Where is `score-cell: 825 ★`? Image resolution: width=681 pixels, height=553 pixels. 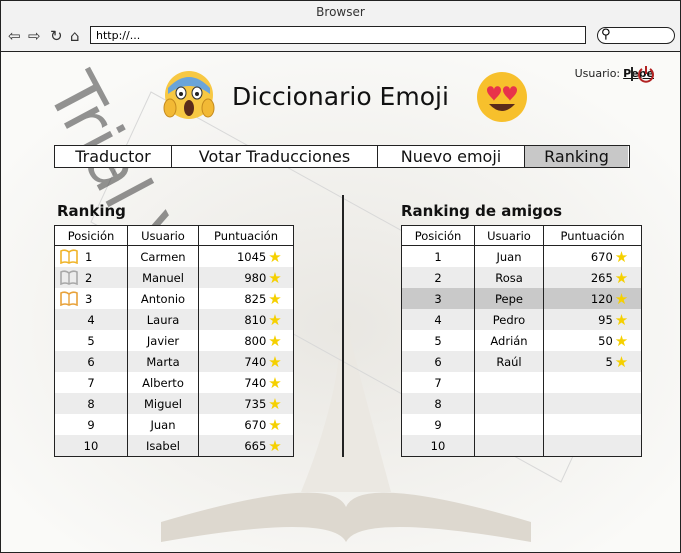
score-cell: 825 ★ is located at coordinates (246, 298).